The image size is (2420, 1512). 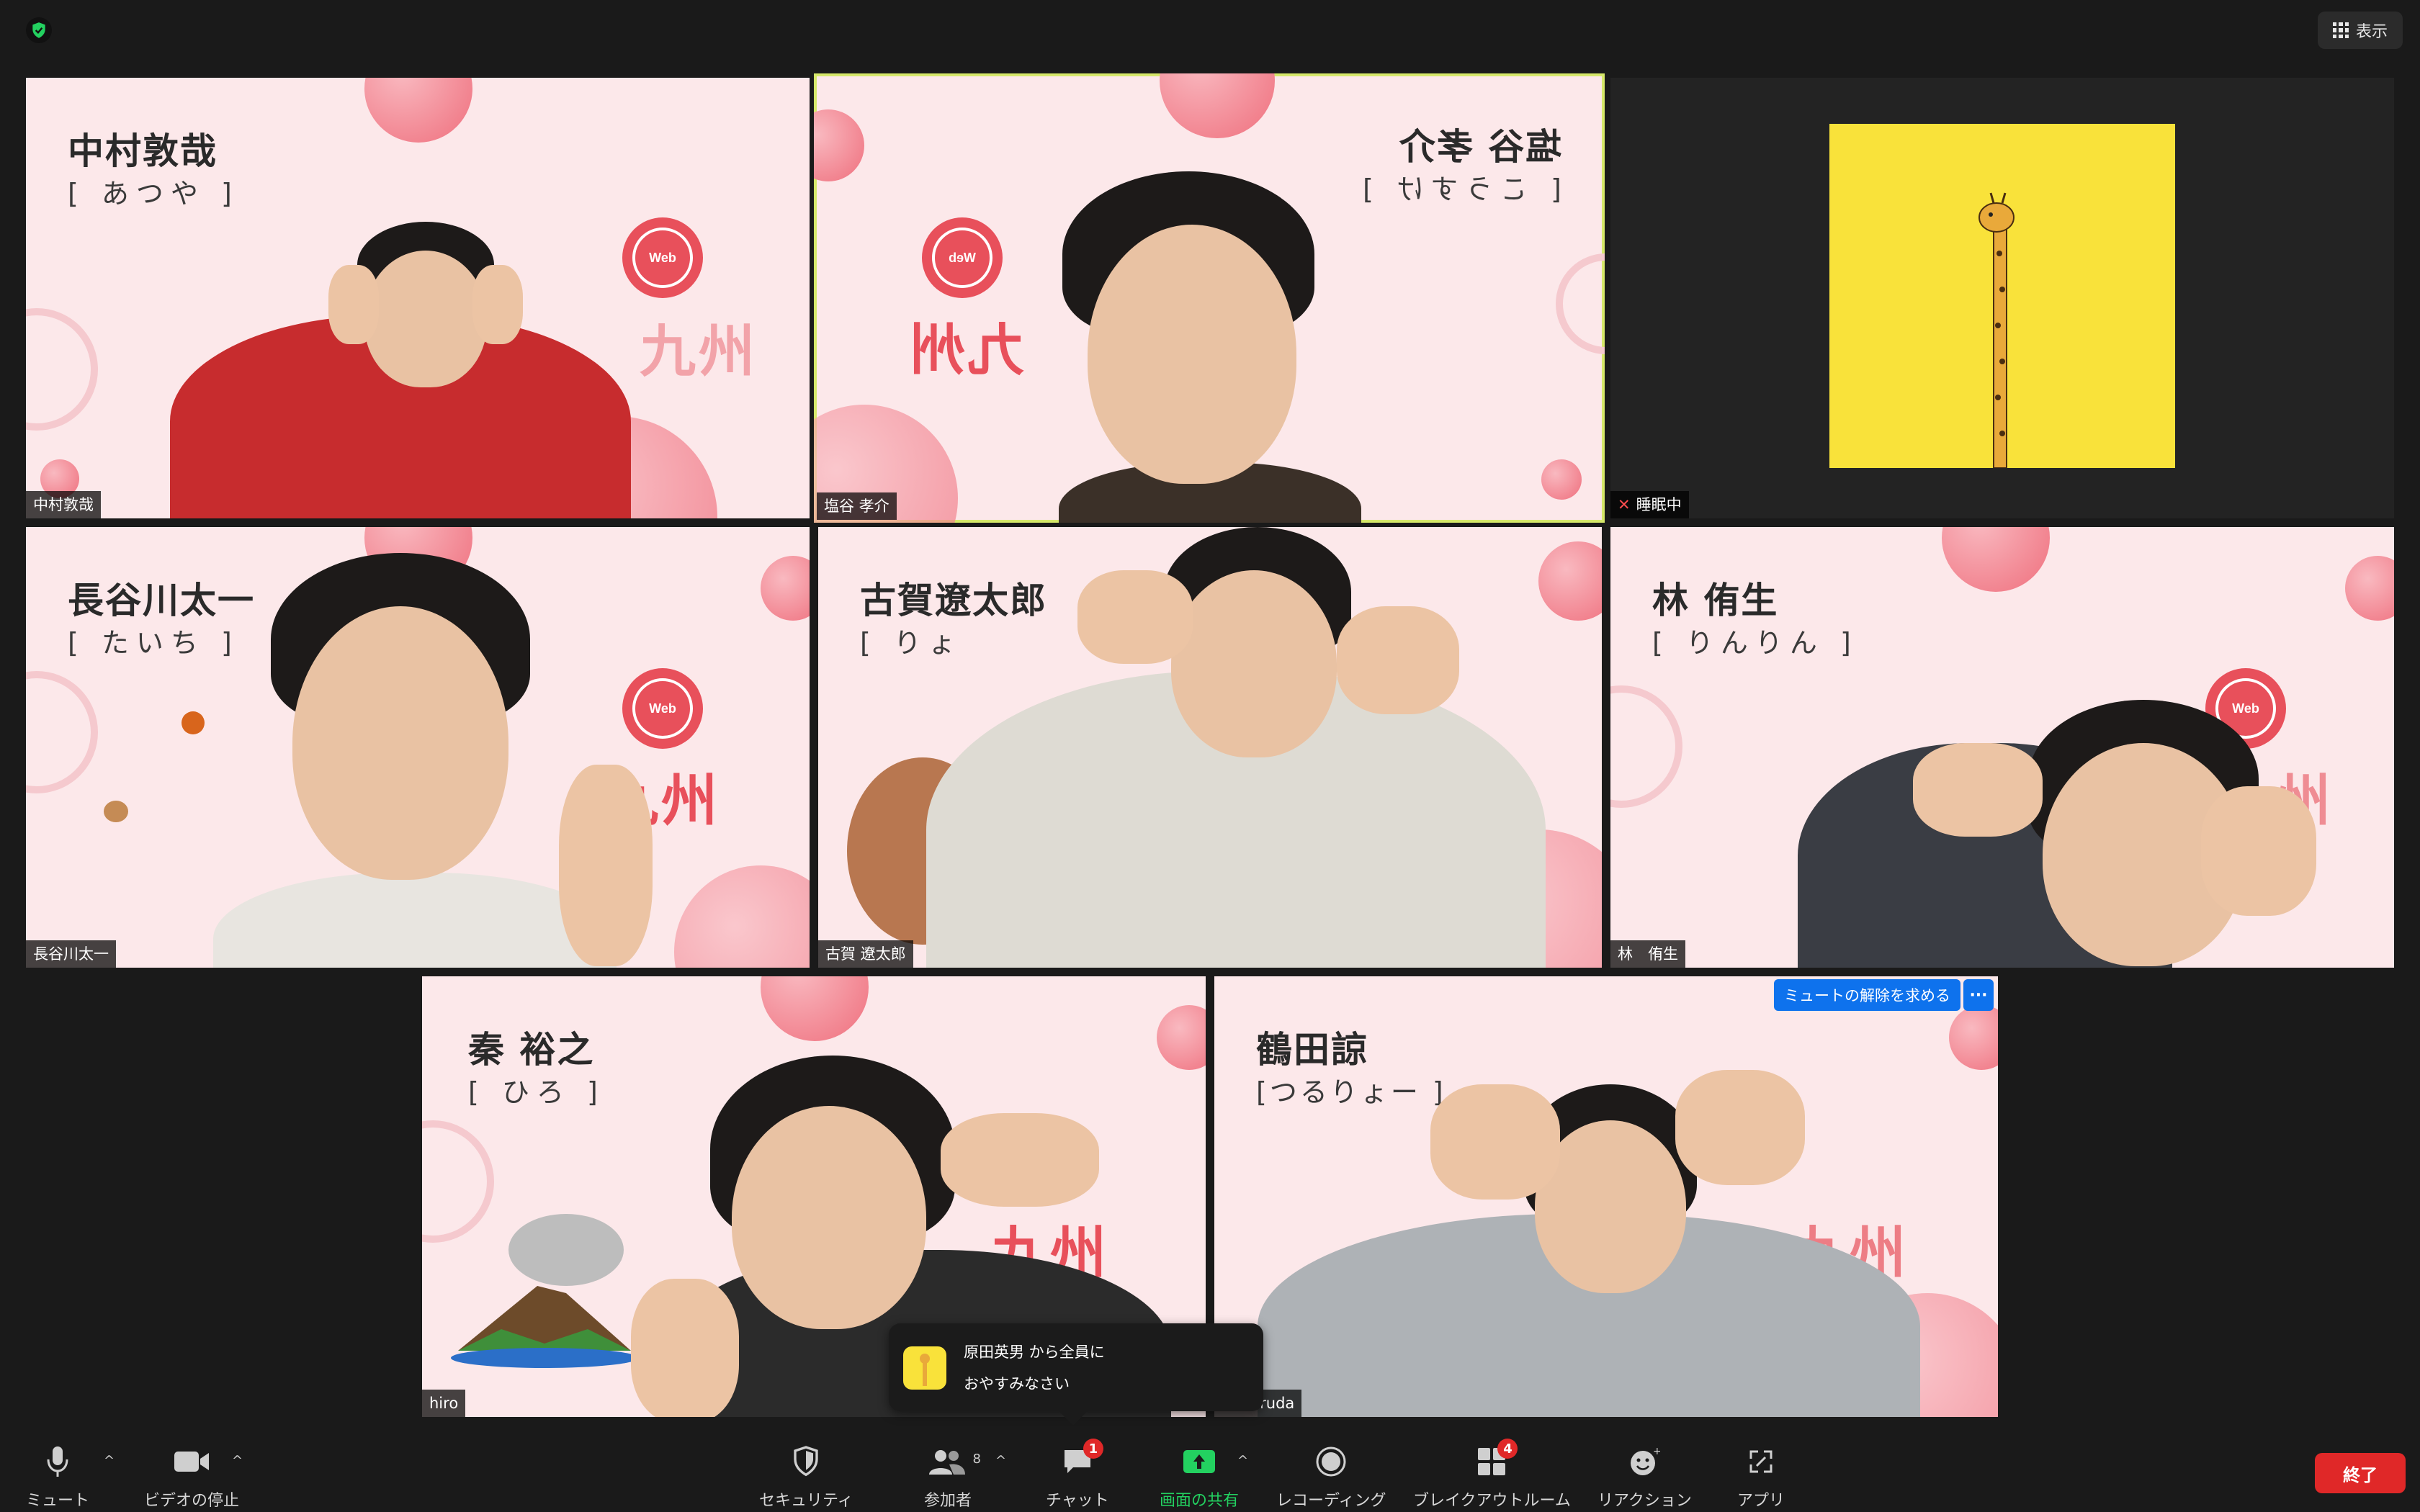 What do you see at coordinates (924, 1368) in the screenshot?
I see `sender-avatar` at bounding box center [924, 1368].